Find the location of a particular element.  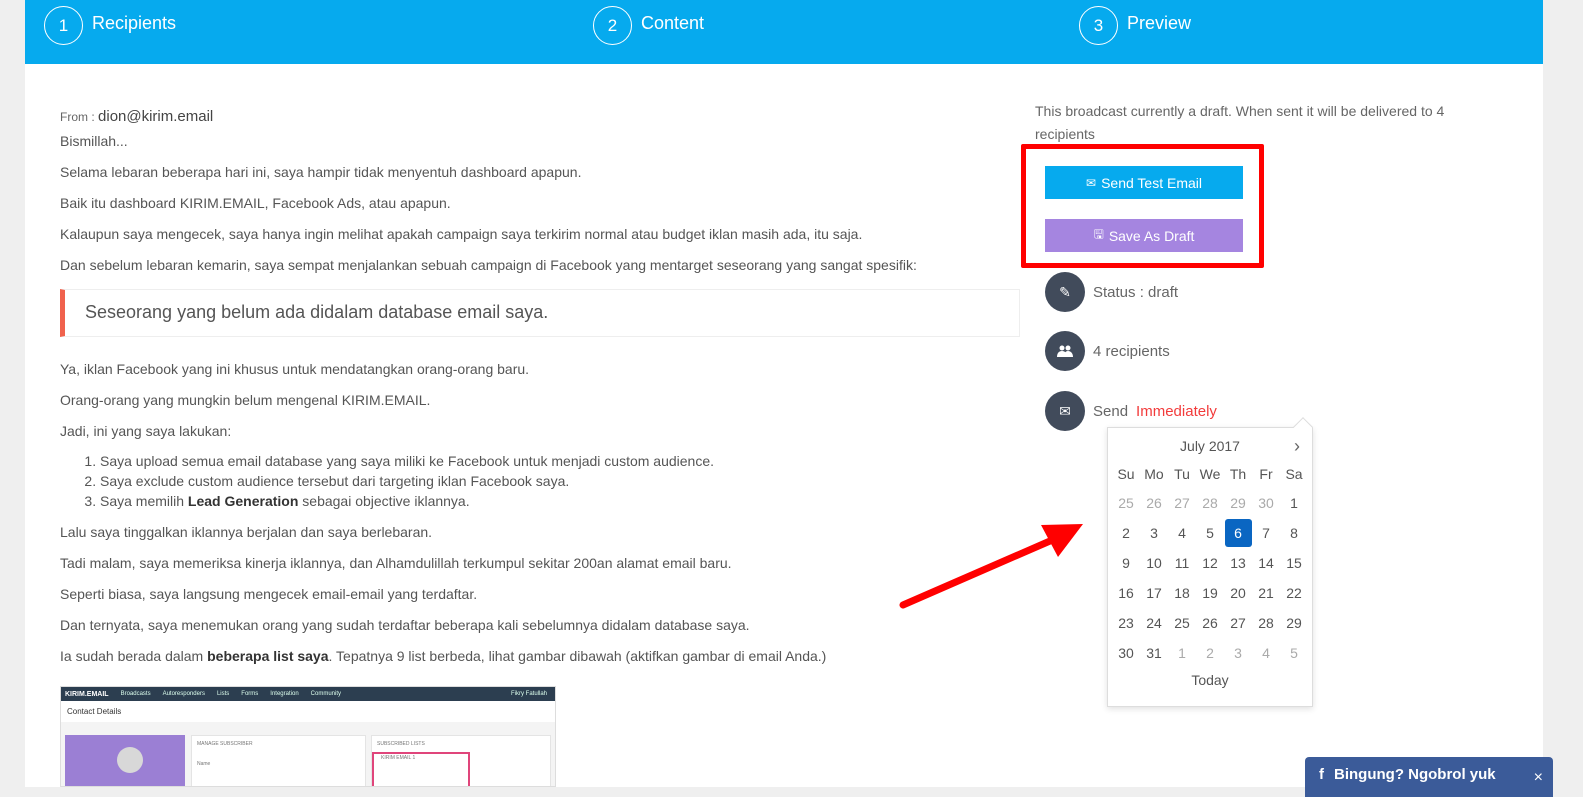

close-icon: × is located at coordinates (1538, 778).